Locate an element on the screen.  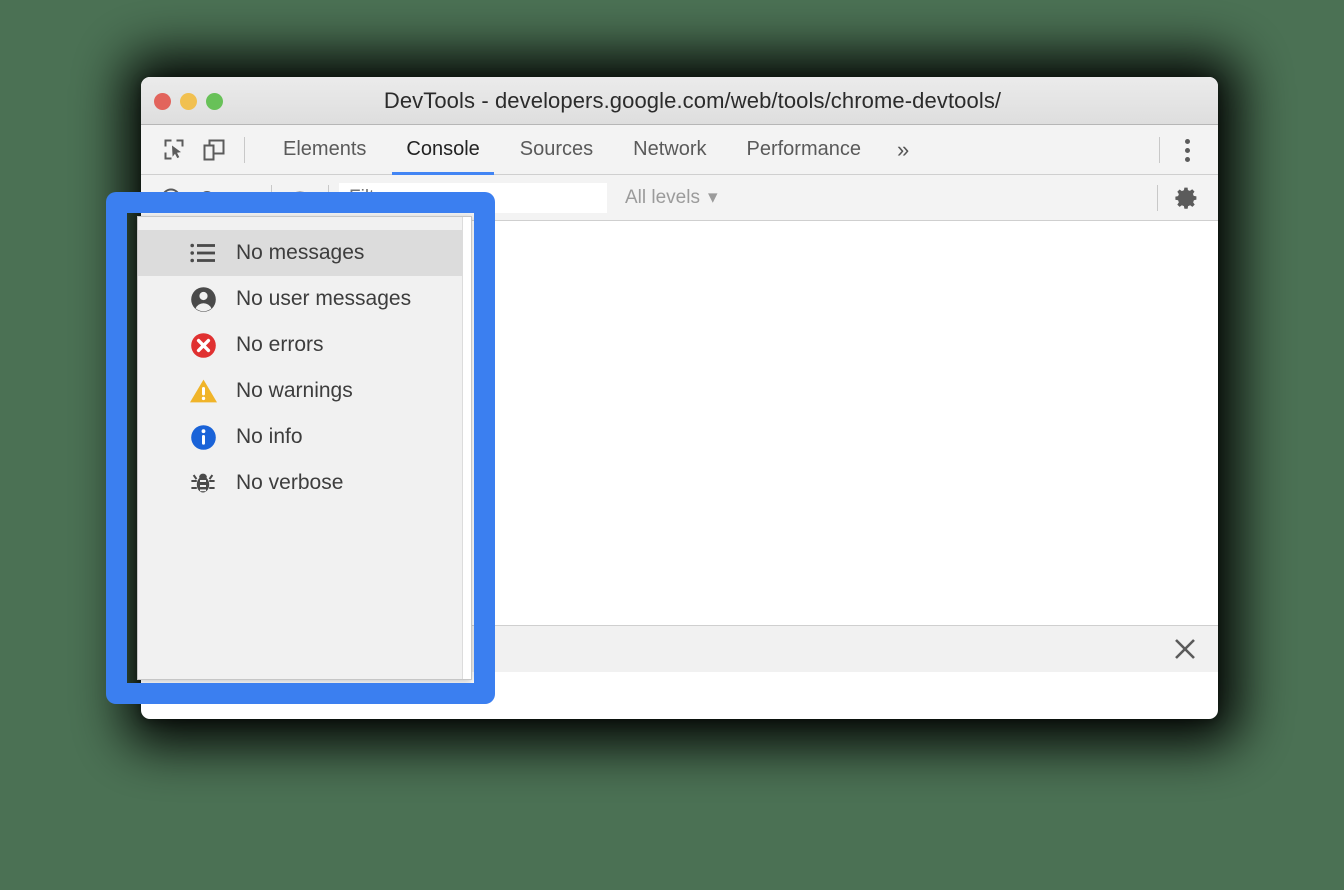
menu-item-no-messages: No messages is located at coordinates (300, 253).